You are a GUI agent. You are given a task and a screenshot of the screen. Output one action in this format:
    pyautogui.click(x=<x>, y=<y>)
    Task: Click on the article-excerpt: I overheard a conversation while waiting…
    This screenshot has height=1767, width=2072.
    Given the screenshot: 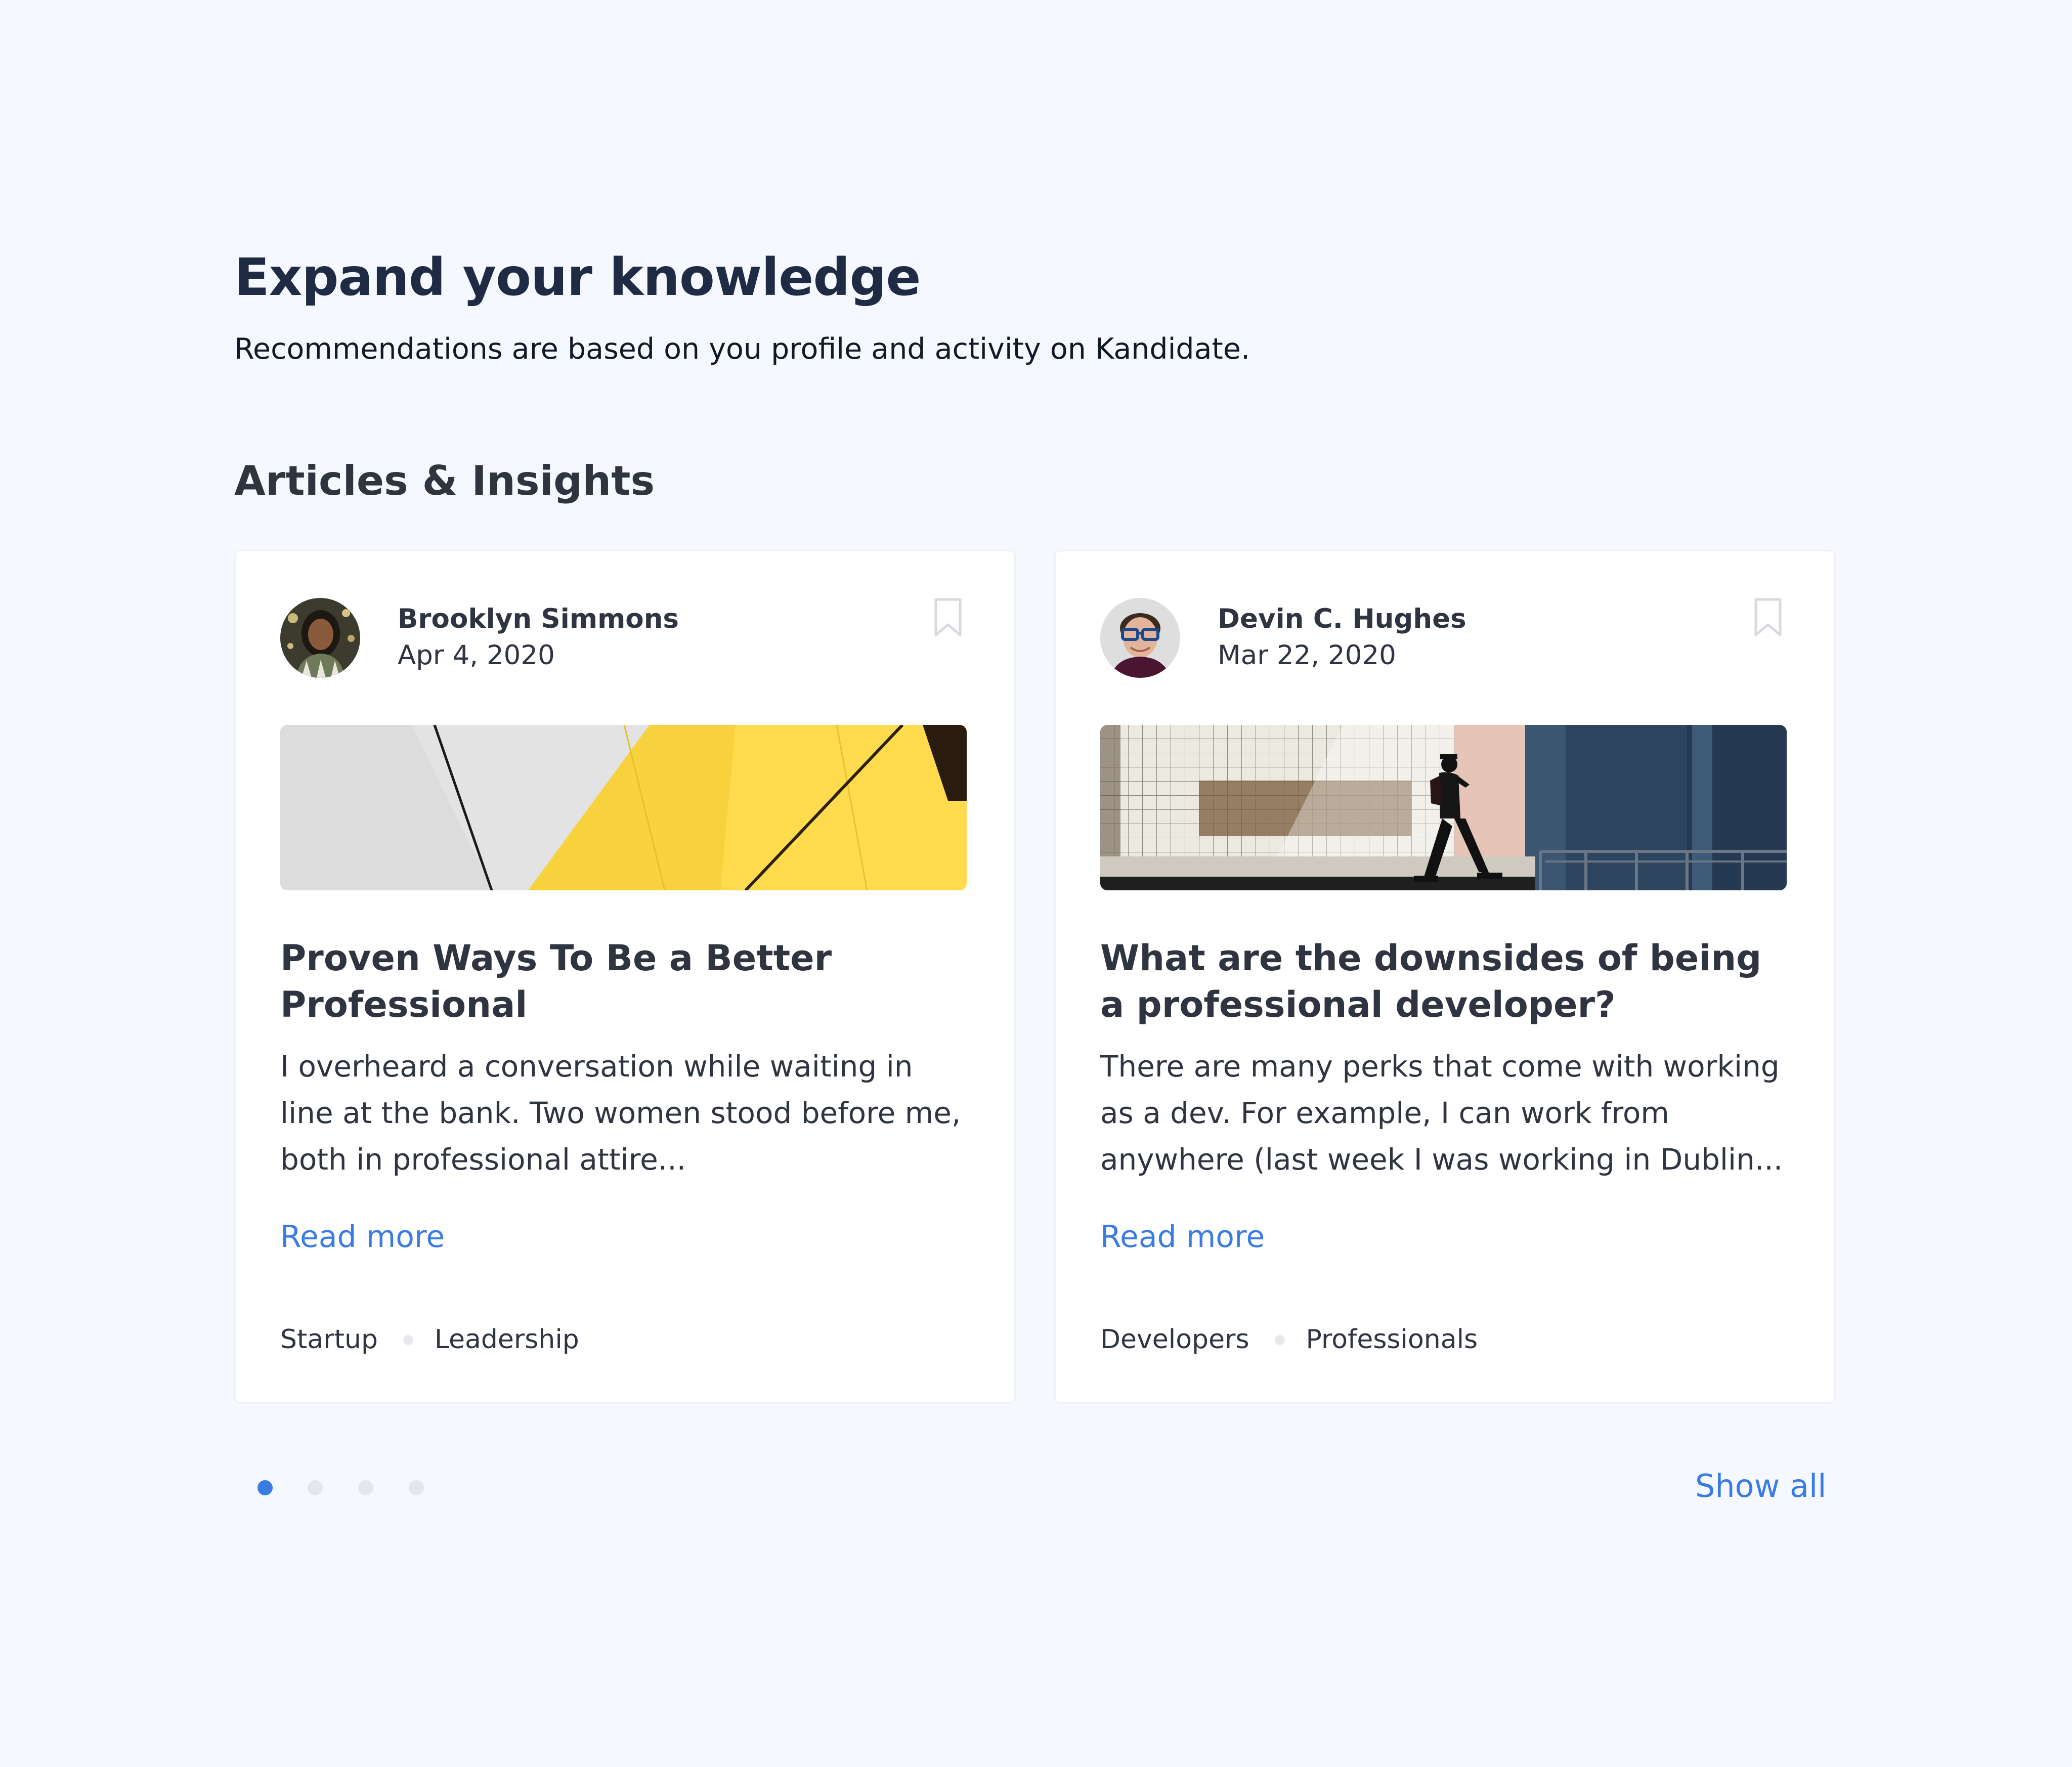 What is the action you would take?
    pyautogui.click(x=620, y=1113)
    